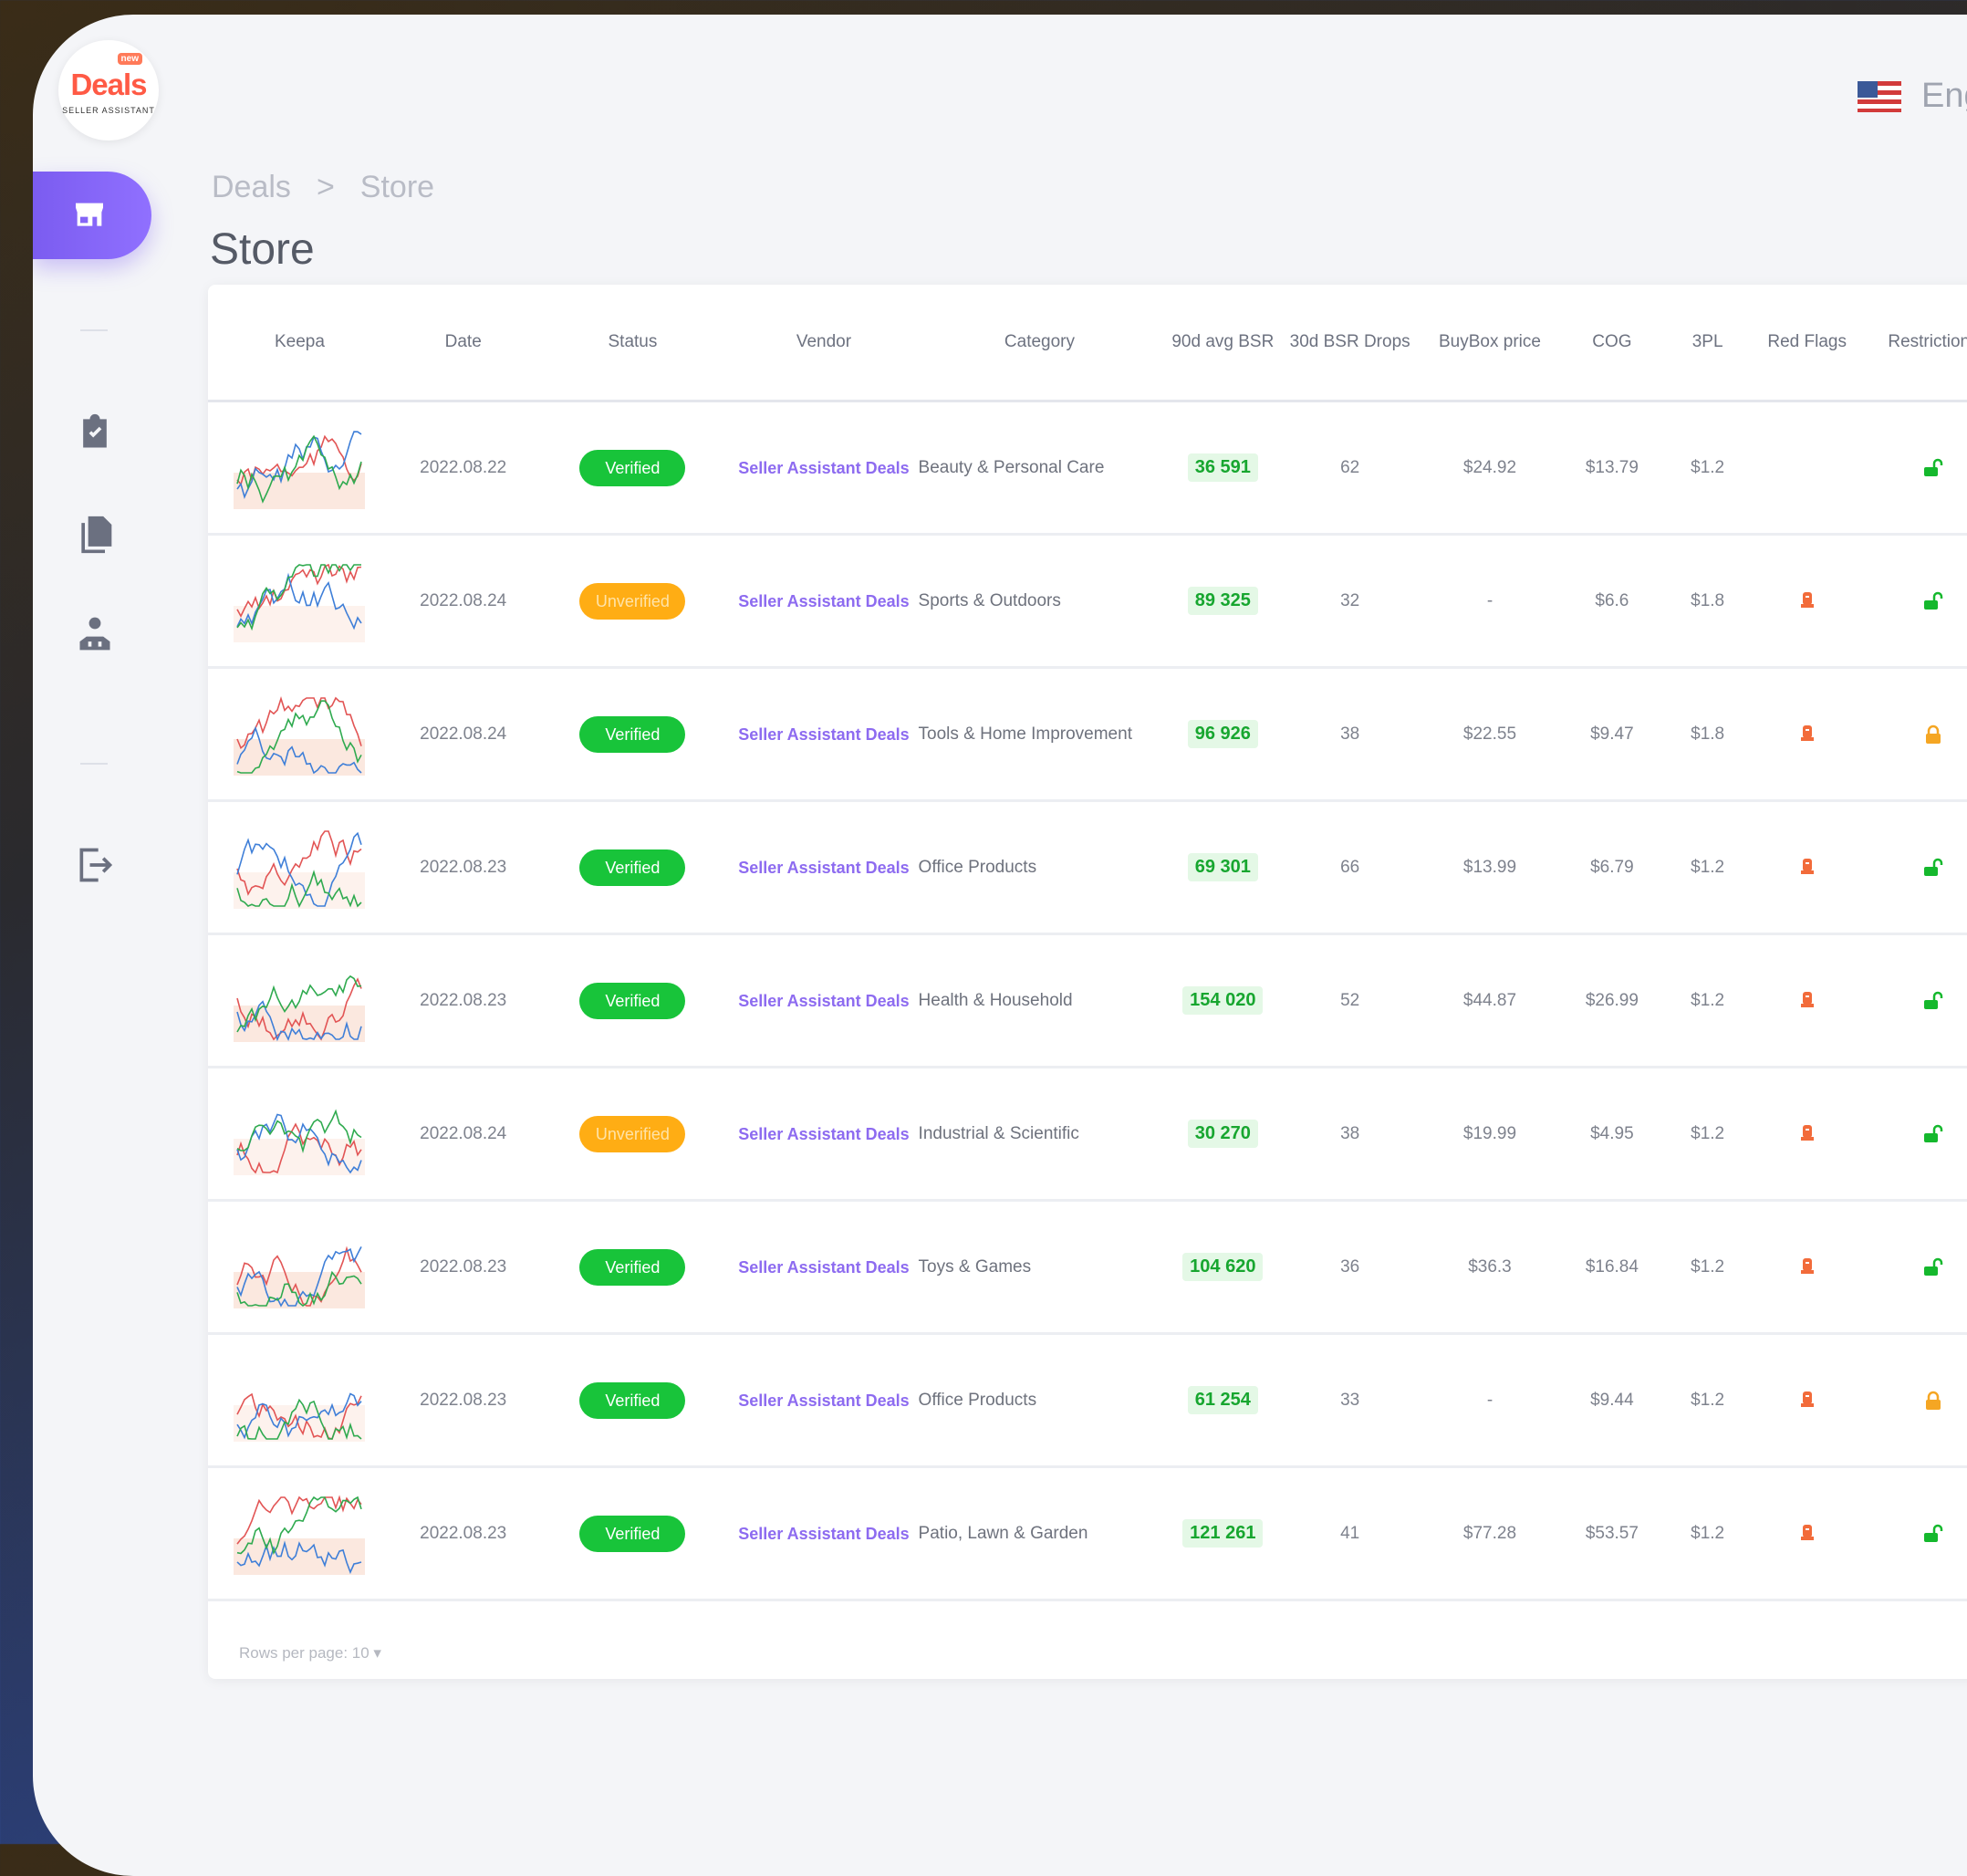 This screenshot has height=1876, width=1967. What do you see at coordinates (1223, 343) in the screenshot?
I see `column-header: 90d avg BSR` at bounding box center [1223, 343].